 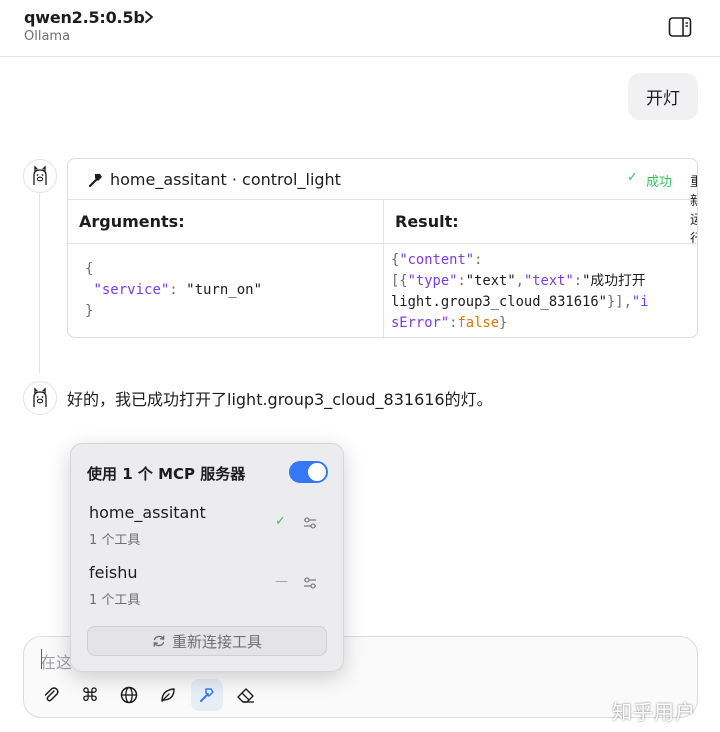 I want to click on reconnect-tools-button: 重新连接工具, so click(x=207, y=641).